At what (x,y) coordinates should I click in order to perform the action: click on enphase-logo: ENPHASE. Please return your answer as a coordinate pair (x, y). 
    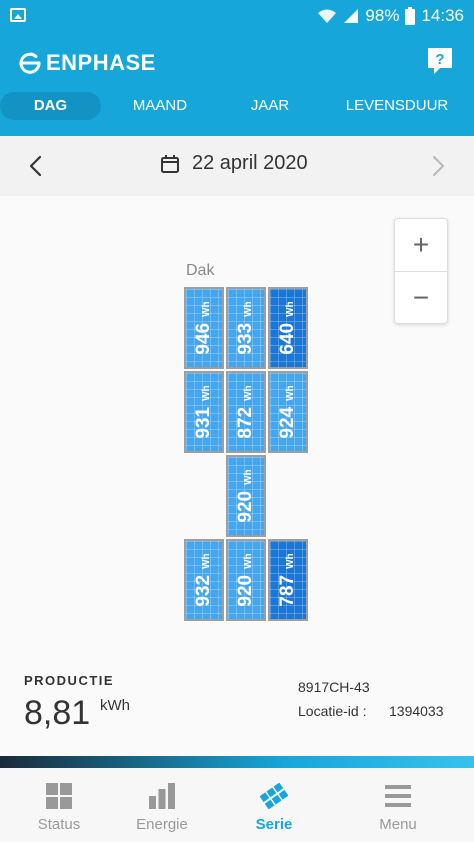
    Looking at the image, I should click on (87, 63).